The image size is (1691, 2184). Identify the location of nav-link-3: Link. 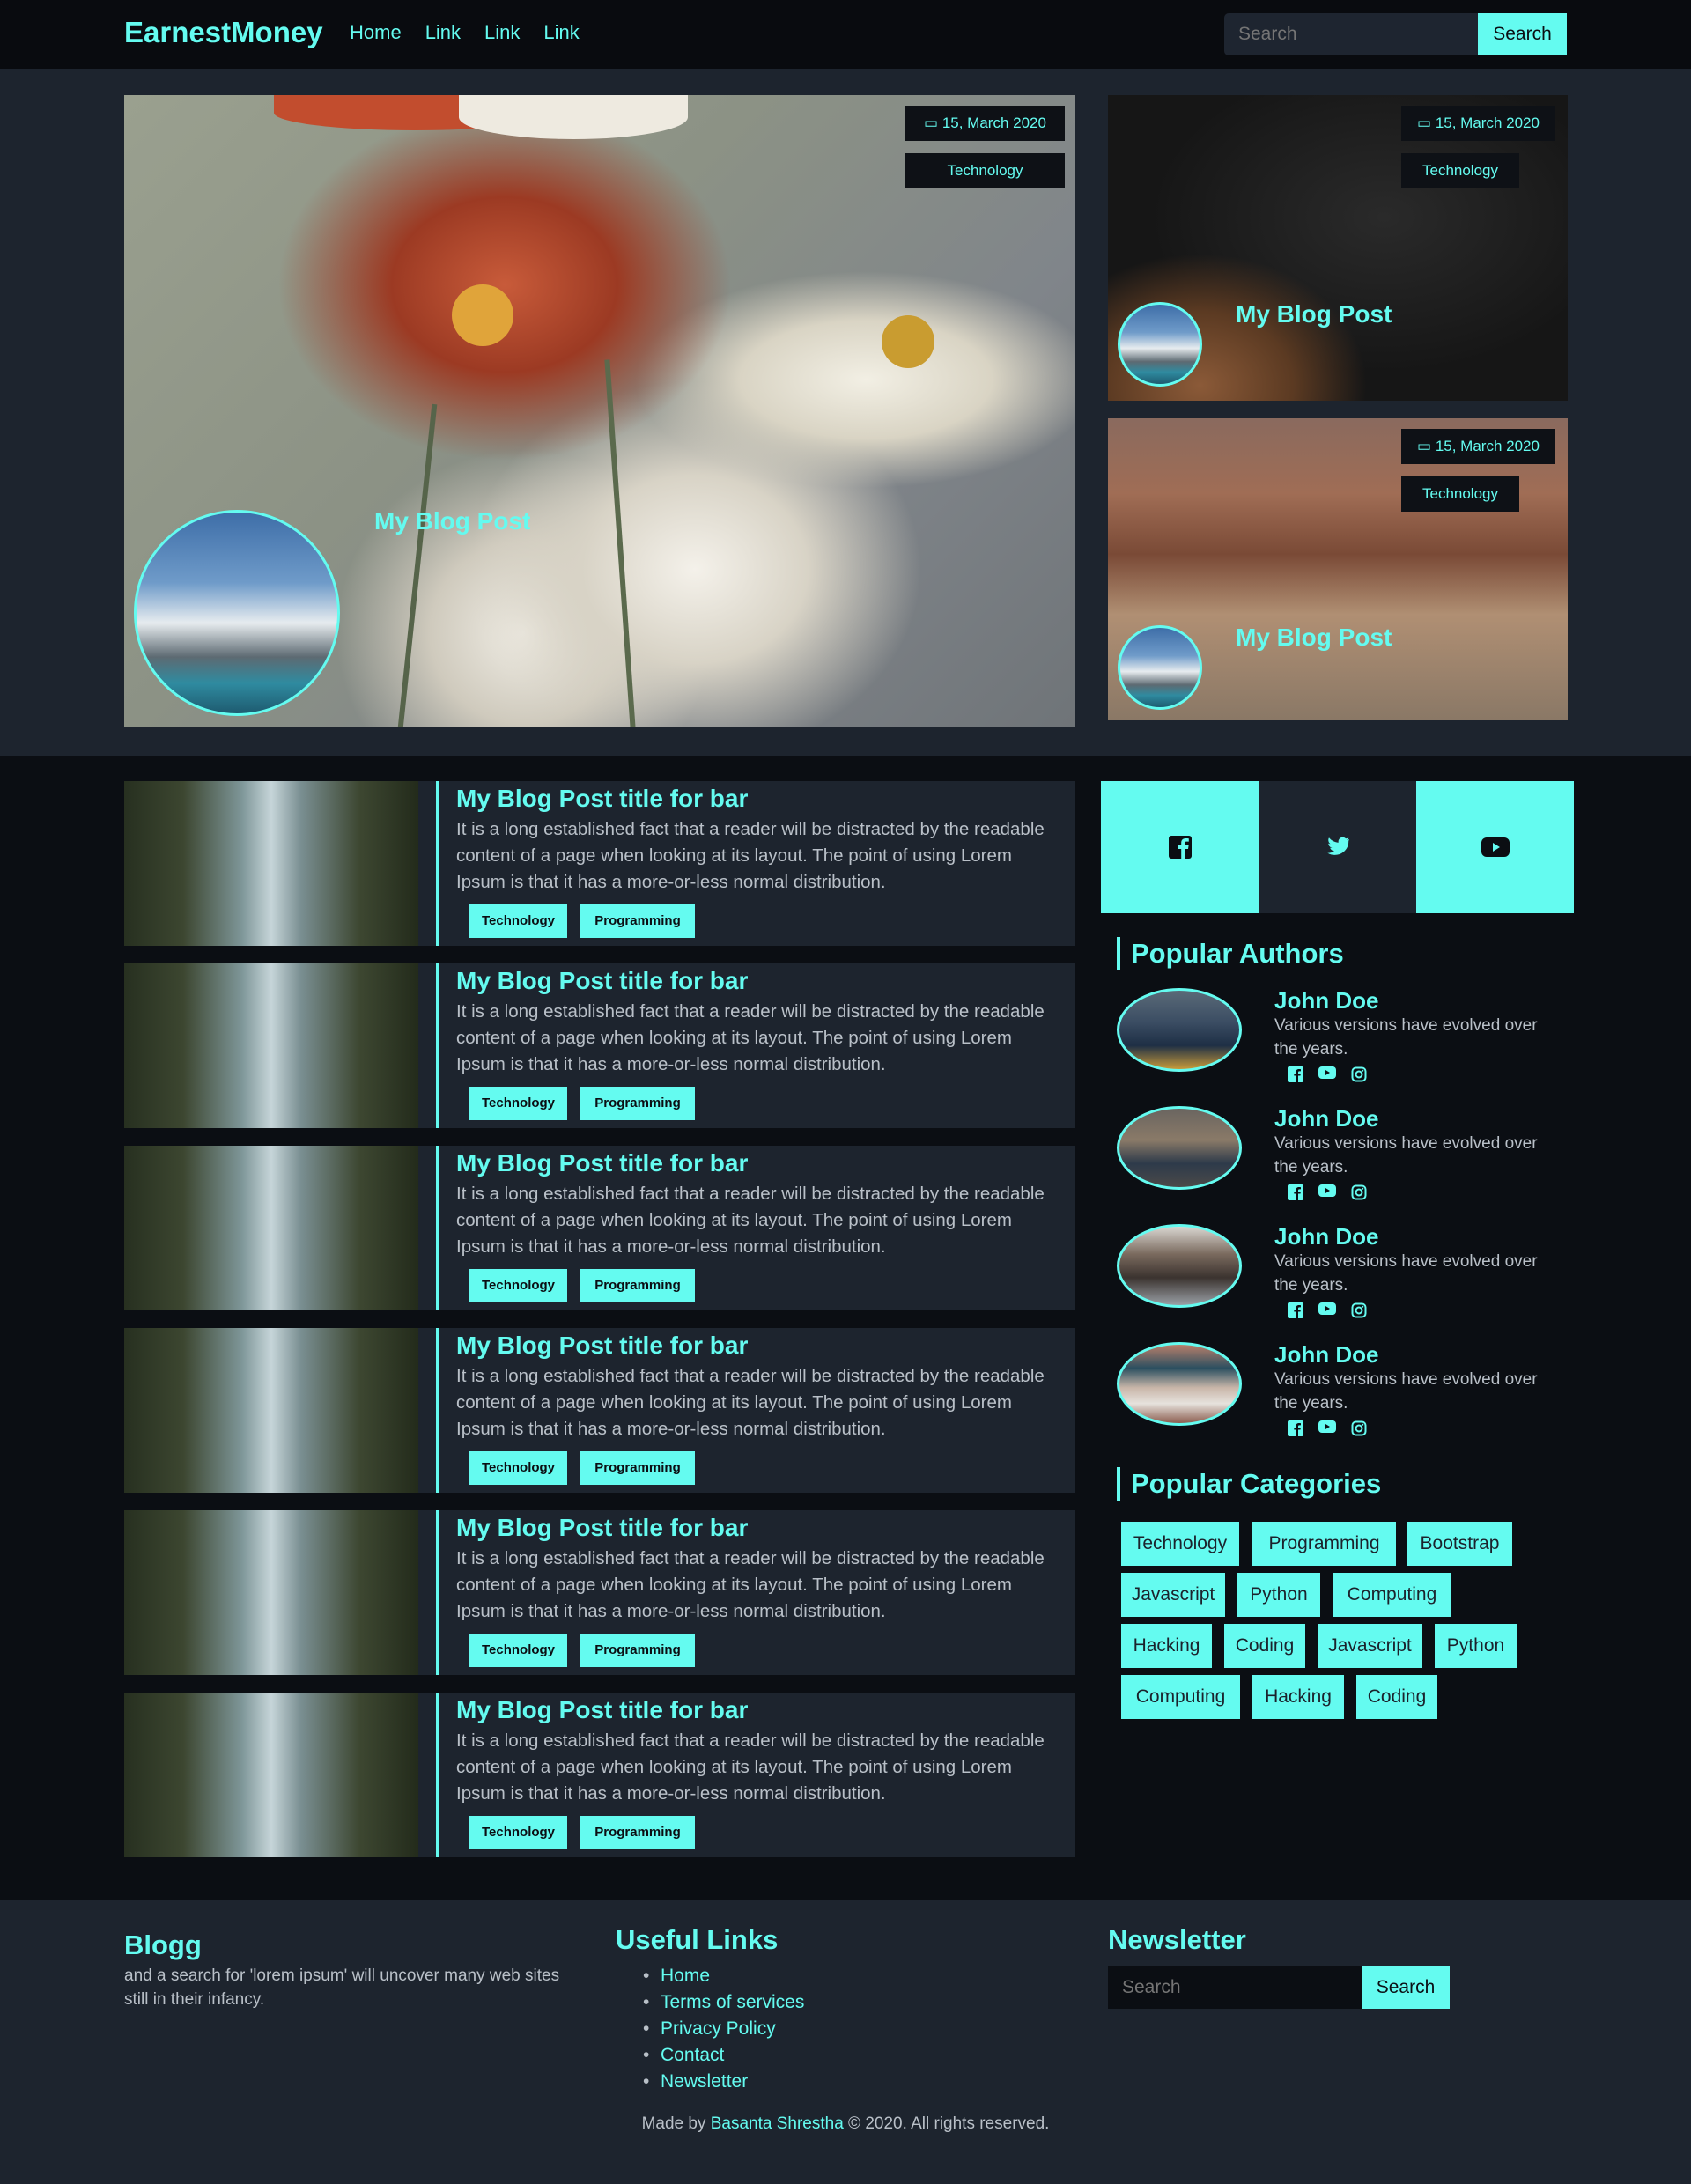
(561, 32).